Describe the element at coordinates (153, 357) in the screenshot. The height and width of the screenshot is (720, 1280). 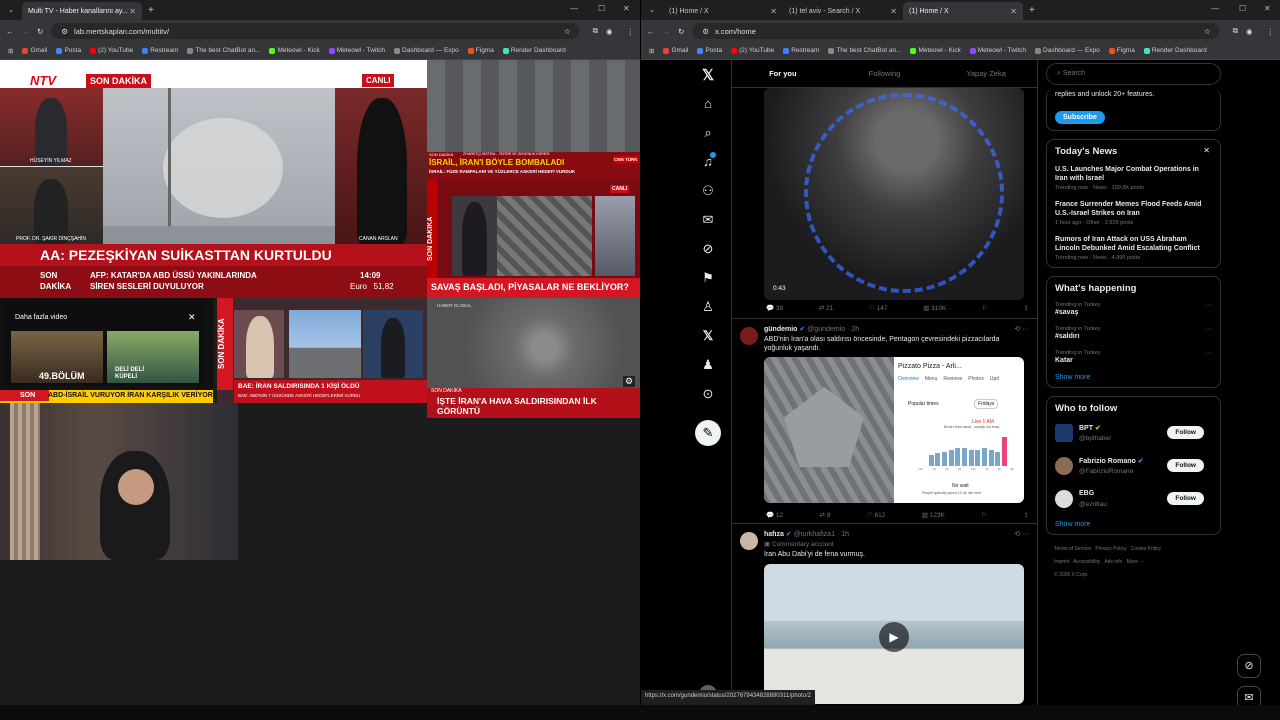
I see `video-thumb-2: DELİ DELİ KÜPELİ` at that location.